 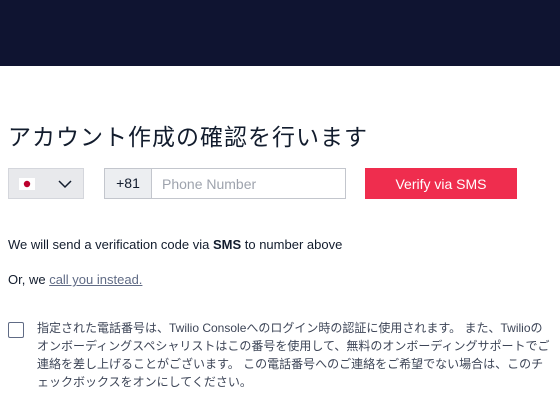 I want to click on country-selector, so click(x=46, y=183).